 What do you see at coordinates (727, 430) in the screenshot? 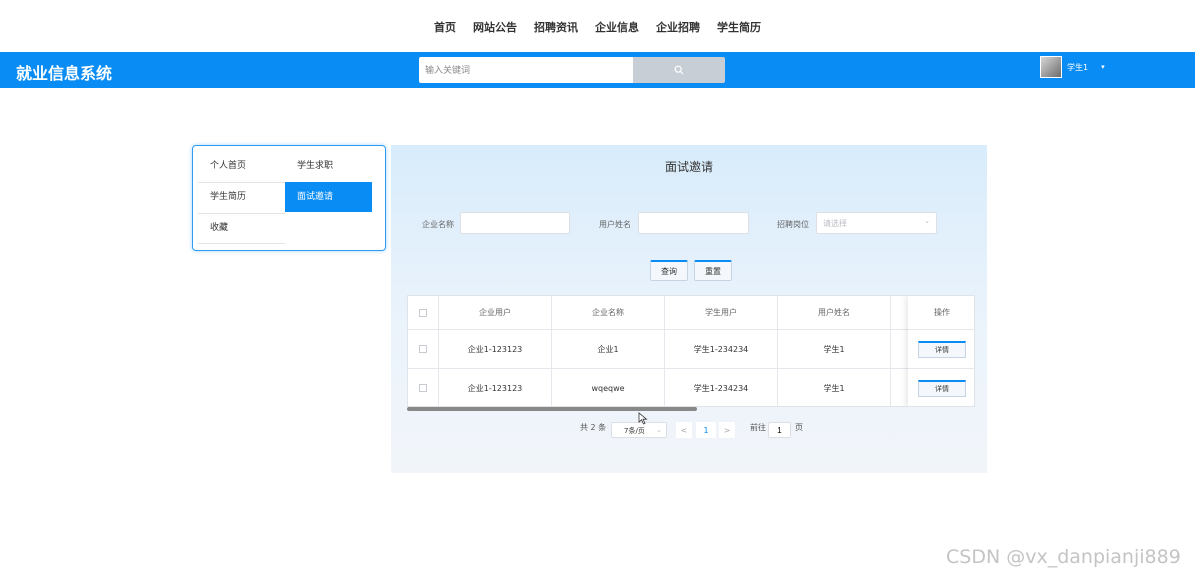
I see `next-page-button: >` at bounding box center [727, 430].